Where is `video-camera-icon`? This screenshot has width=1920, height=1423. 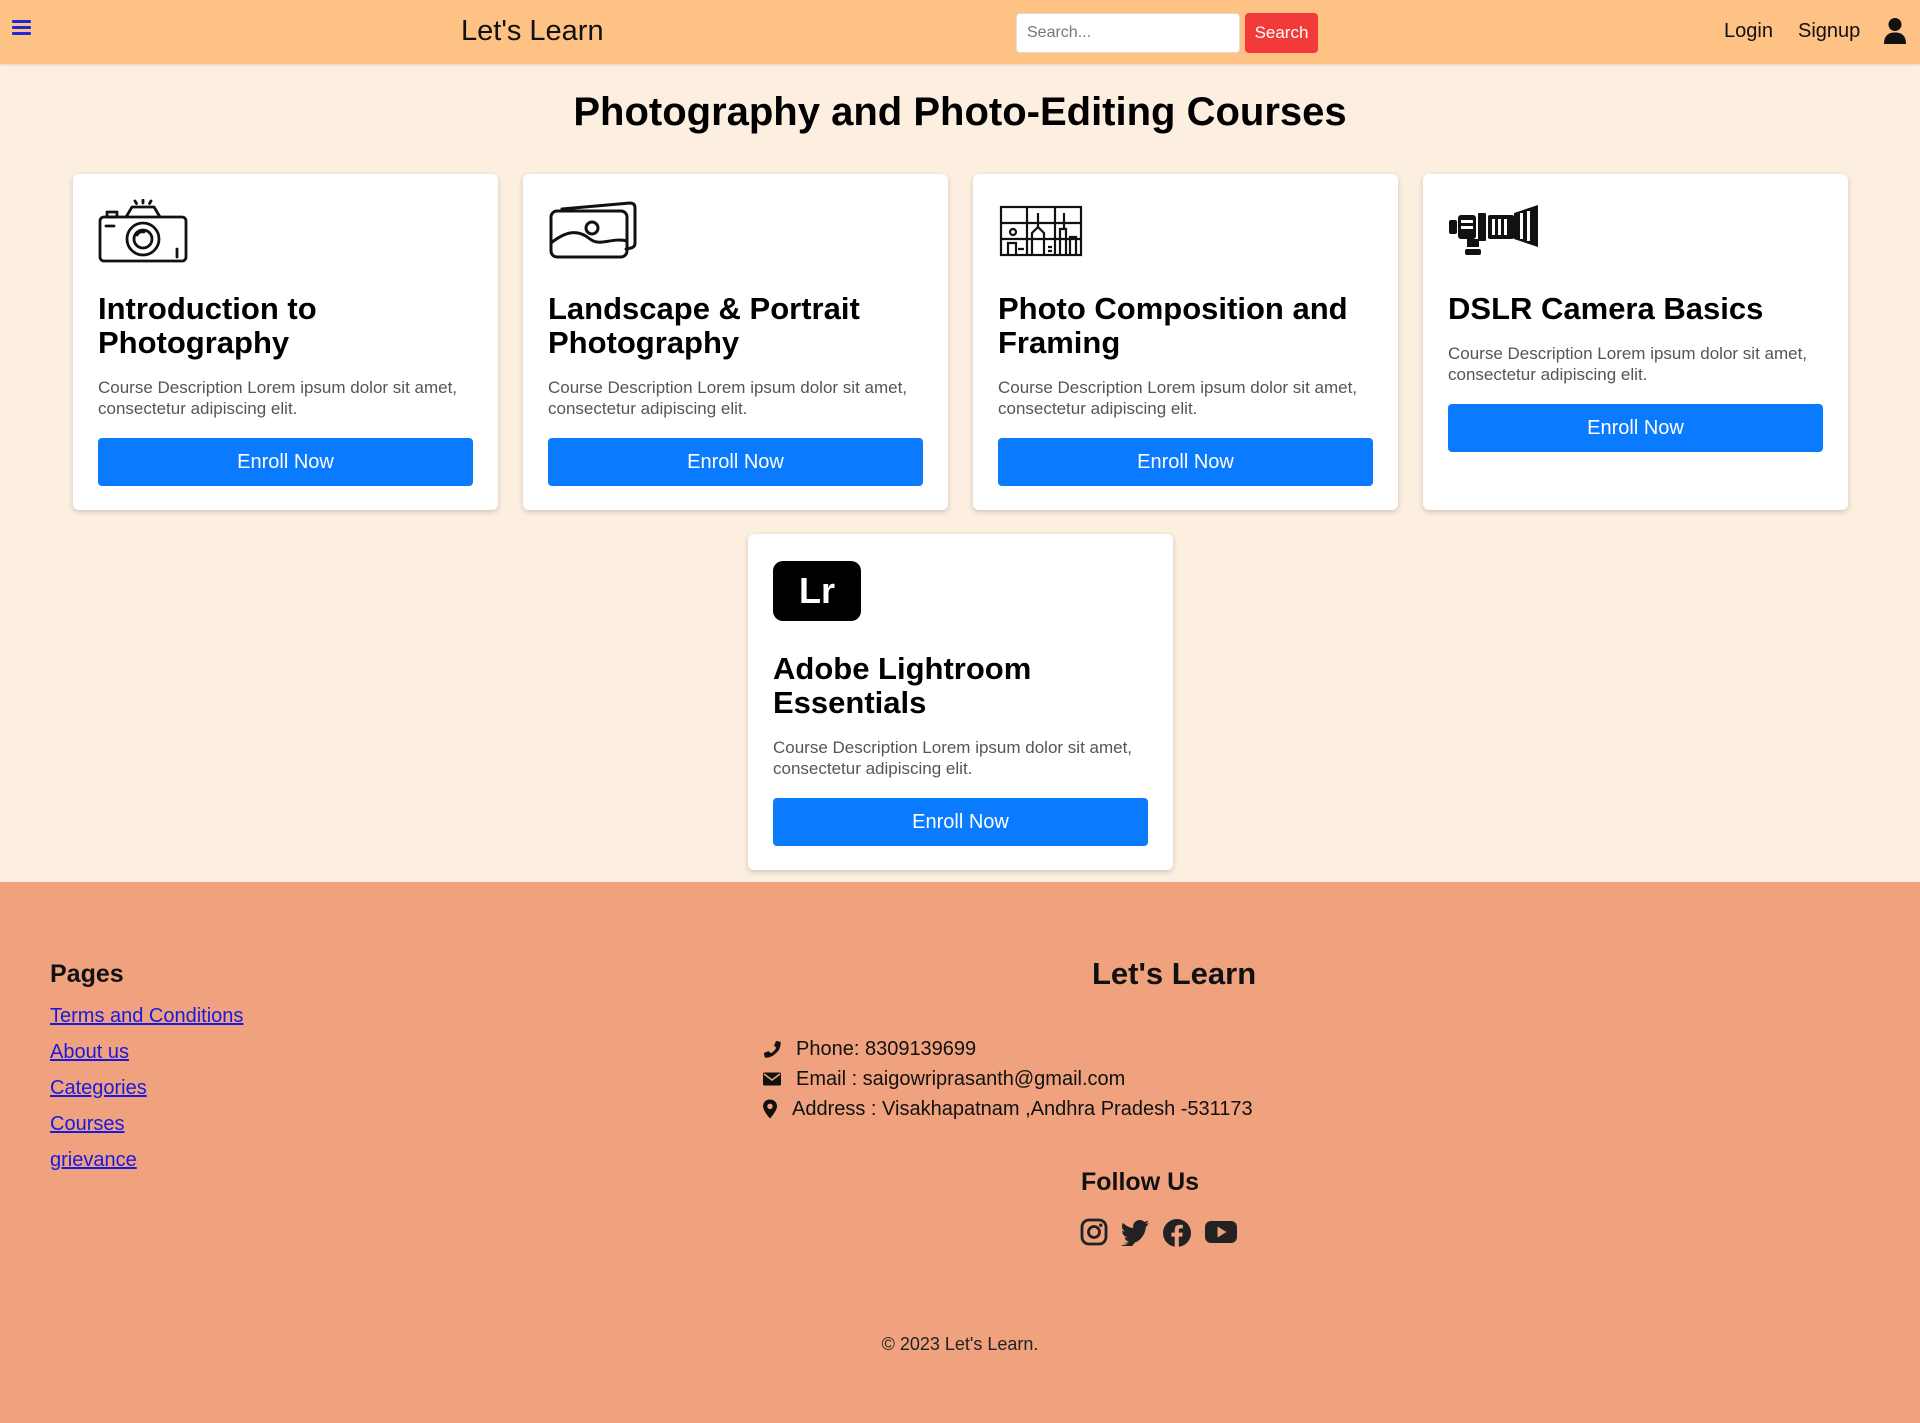 video-camera-icon is located at coordinates (1493, 230).